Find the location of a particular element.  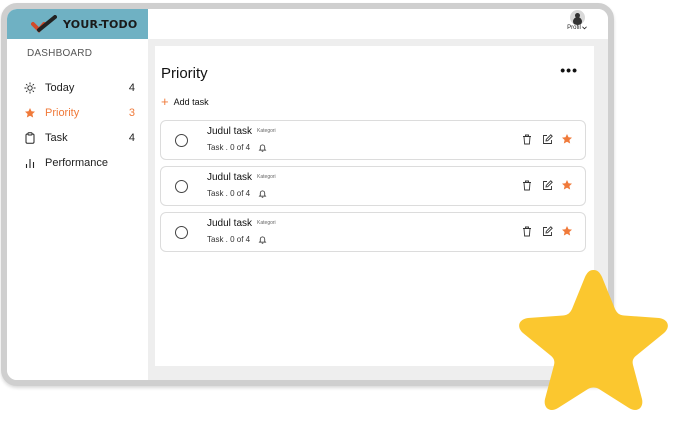

sidebar-item-label: Priority is located at coordinates (62, 112).